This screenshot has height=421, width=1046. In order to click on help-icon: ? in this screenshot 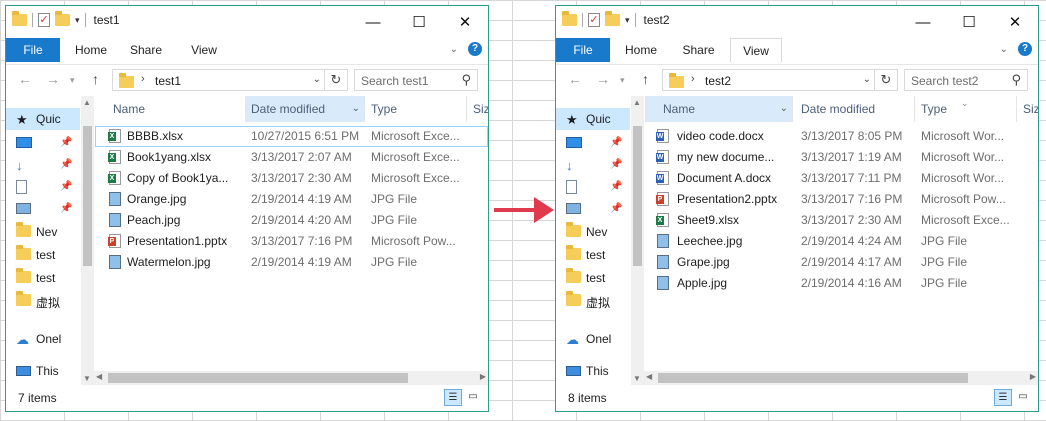, I will do `click(475, 49)`.